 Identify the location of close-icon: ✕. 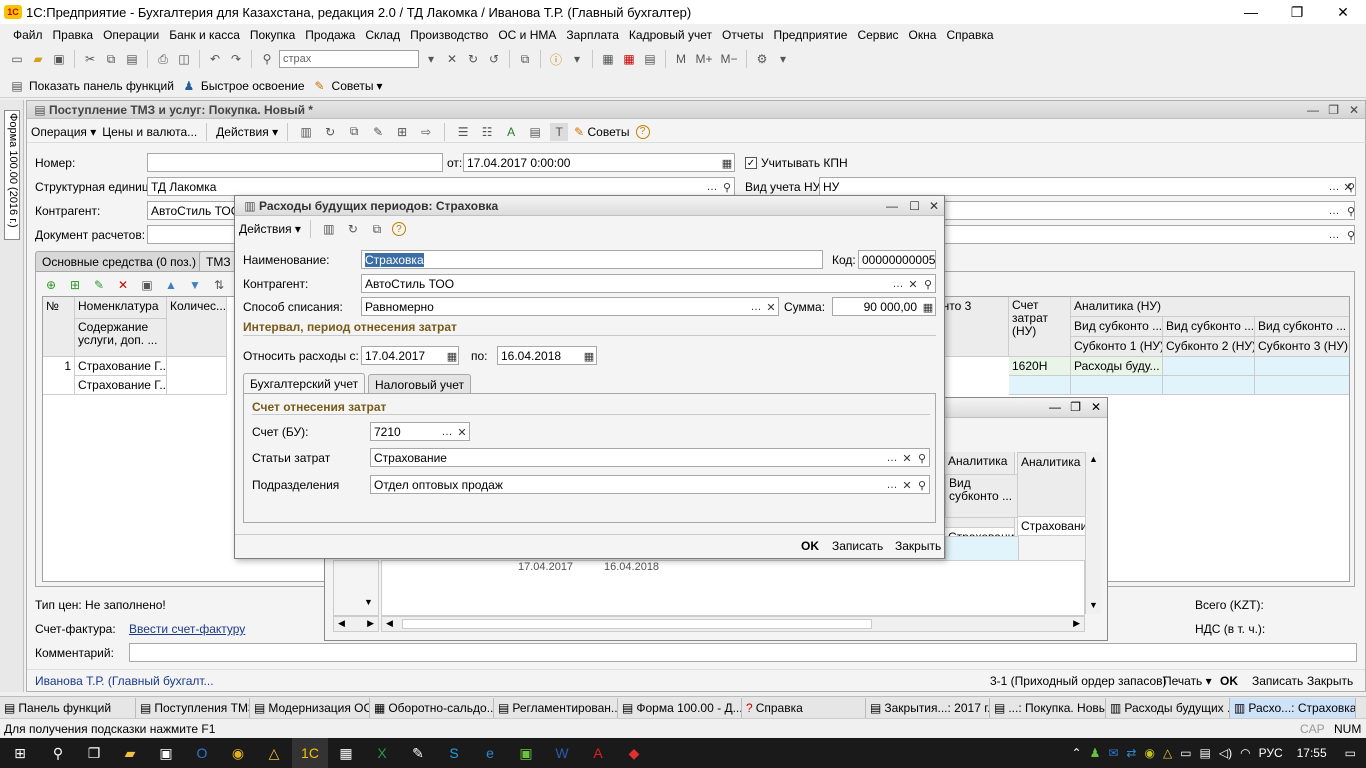
(1343, 12).